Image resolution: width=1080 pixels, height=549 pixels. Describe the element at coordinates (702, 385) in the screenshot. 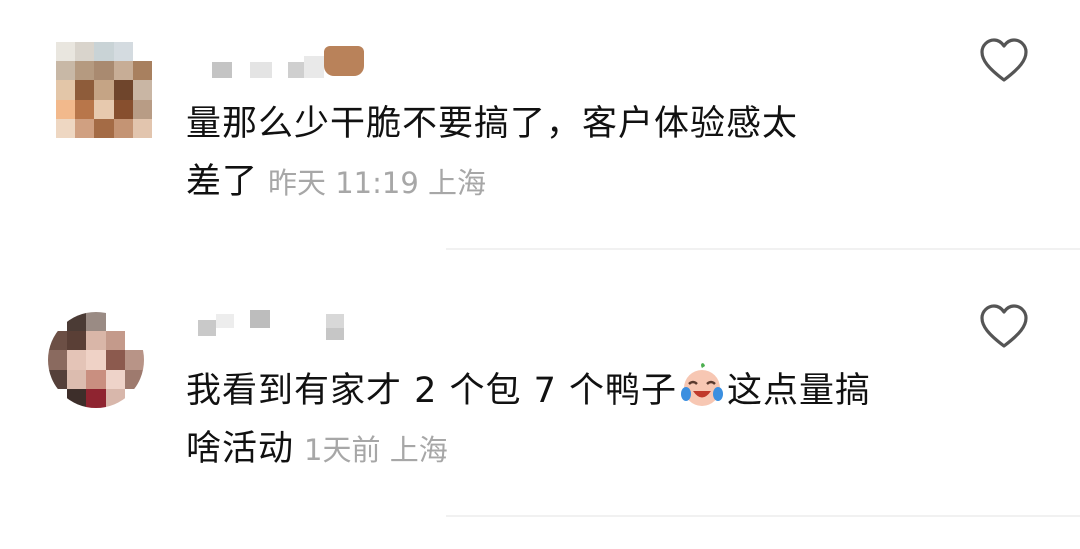

I see `crying-laughing-face-emoji` at that location.